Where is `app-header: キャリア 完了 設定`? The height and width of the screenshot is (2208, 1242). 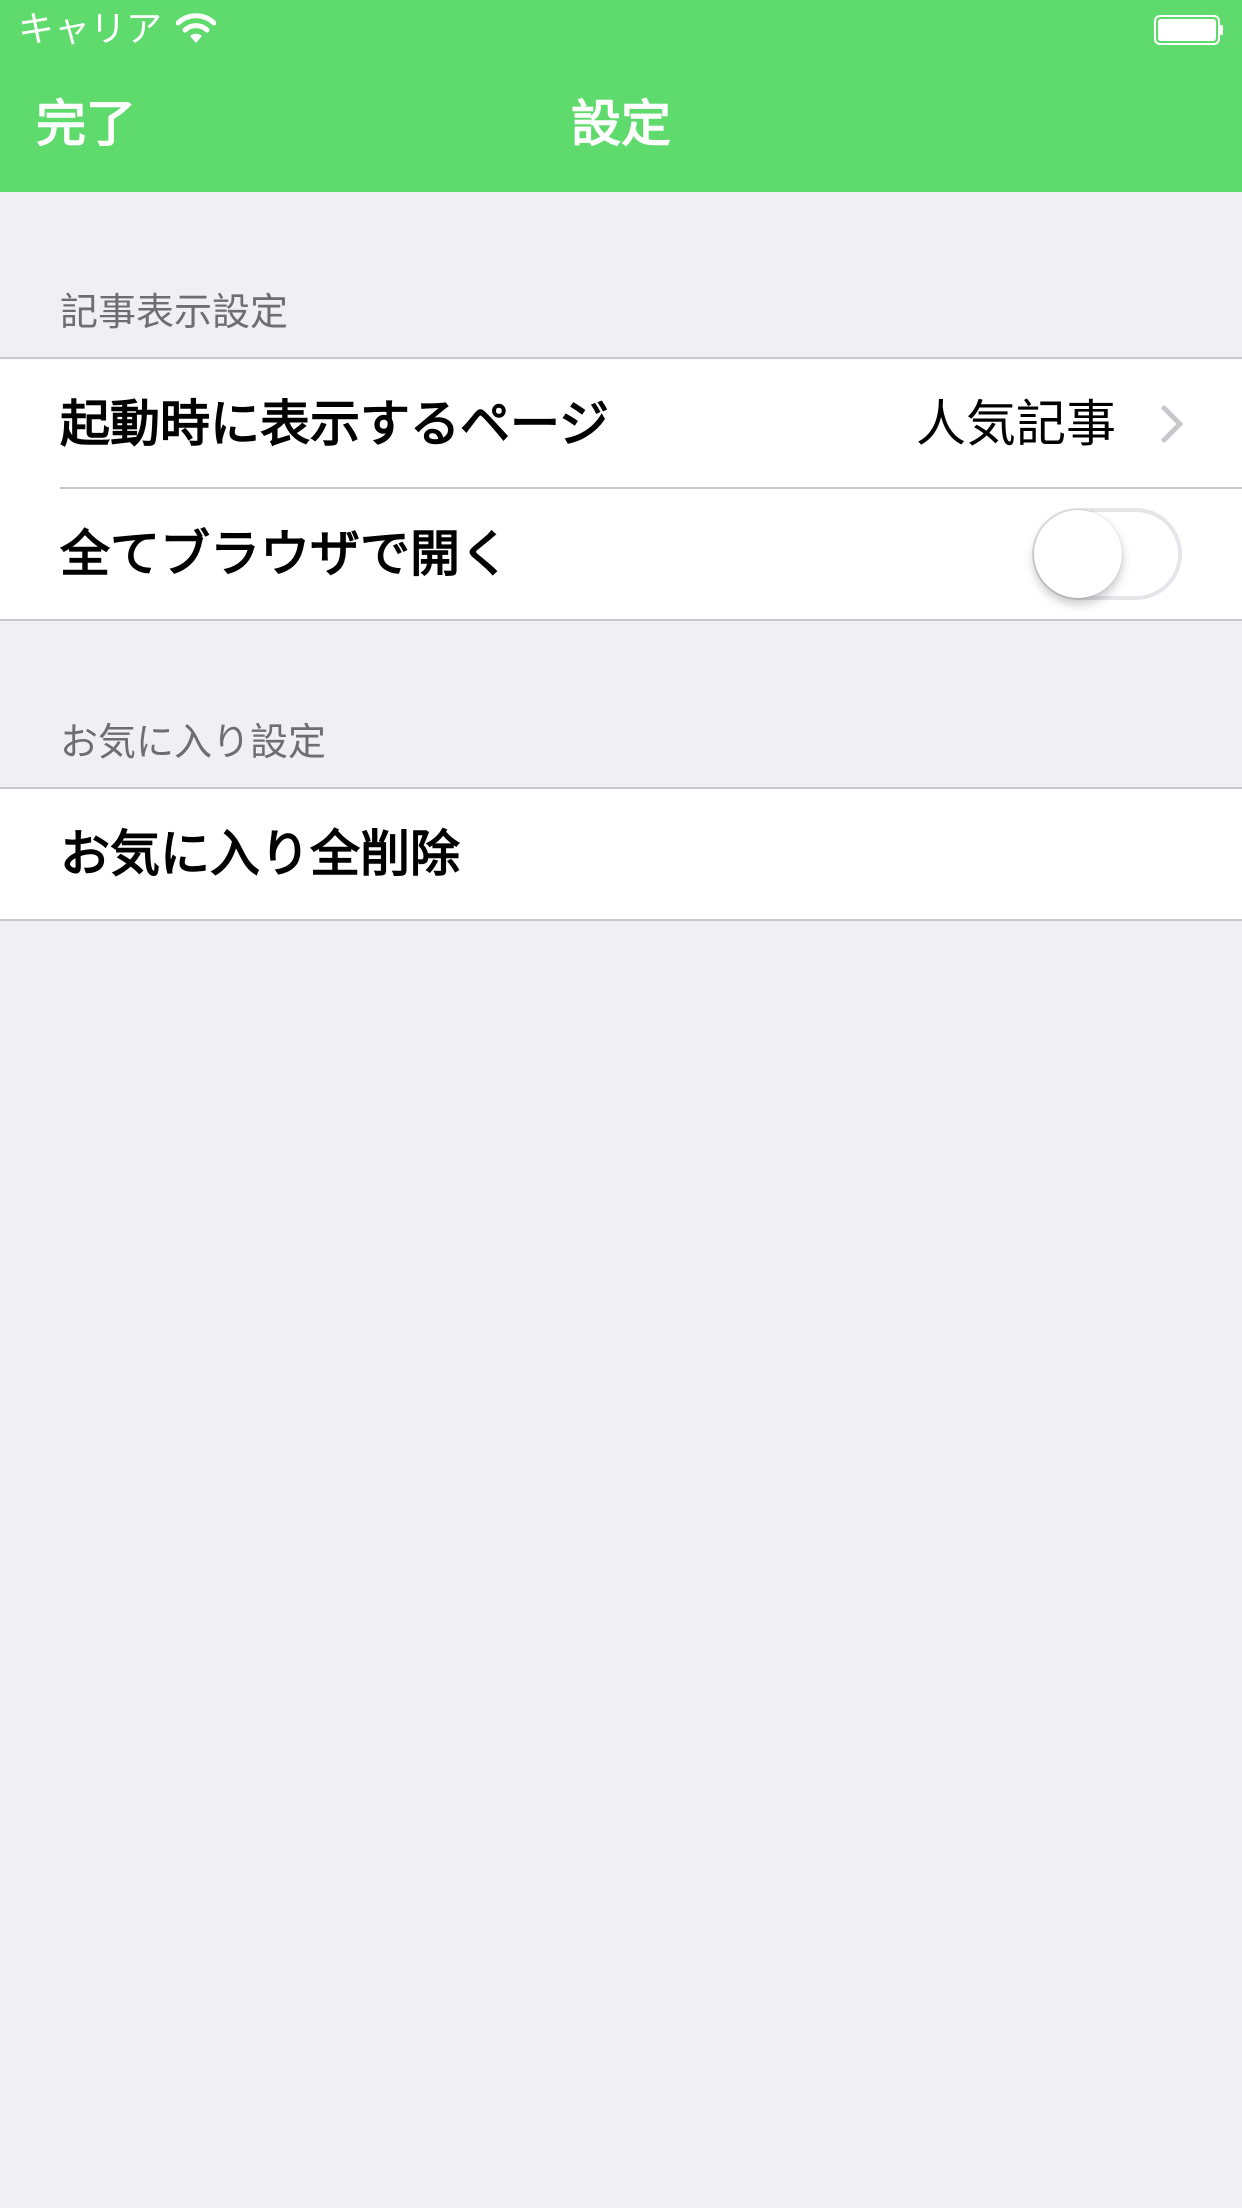 app-header: キャリア 完了 設定 is located at coordinates (621, 96).